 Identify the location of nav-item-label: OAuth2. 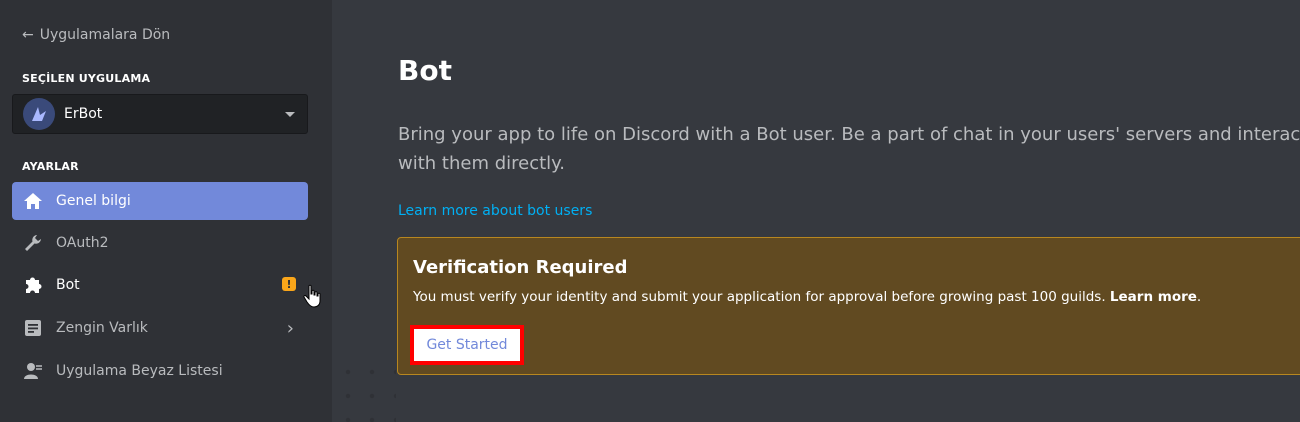
(82, 243).